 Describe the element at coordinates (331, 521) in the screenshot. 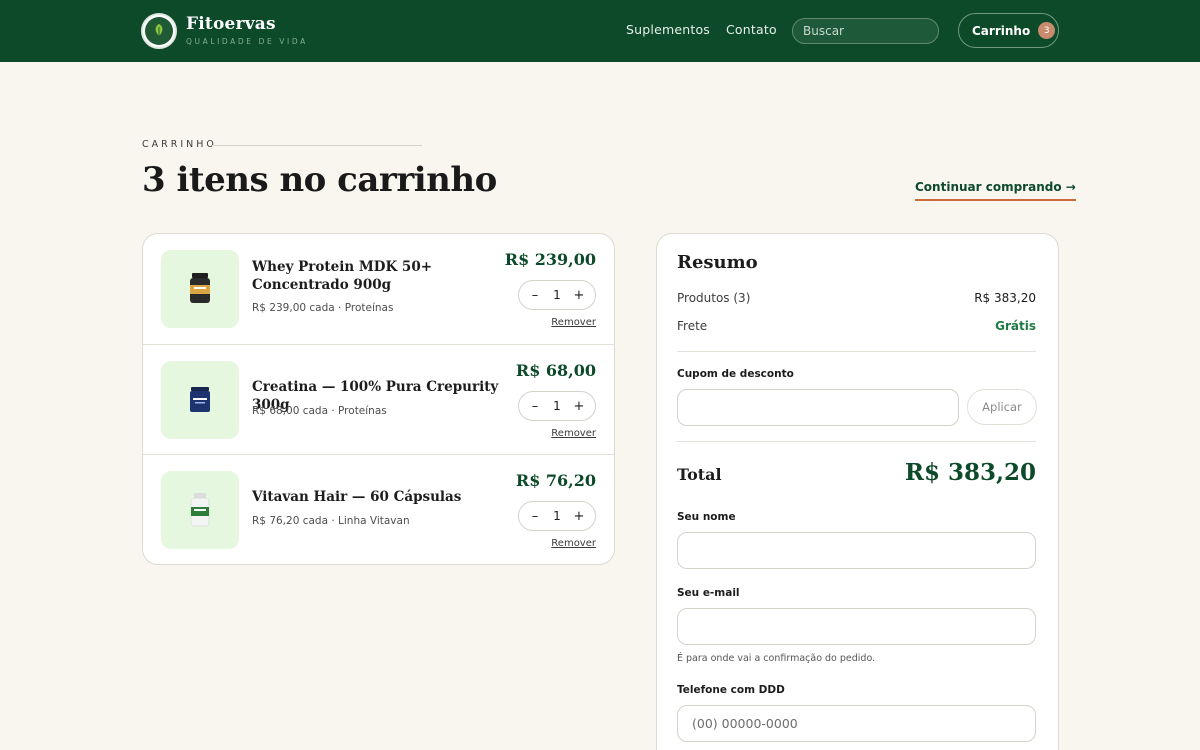

I see `item-meta: R$ 76,20 cada · Linha Vitavan` at that location.